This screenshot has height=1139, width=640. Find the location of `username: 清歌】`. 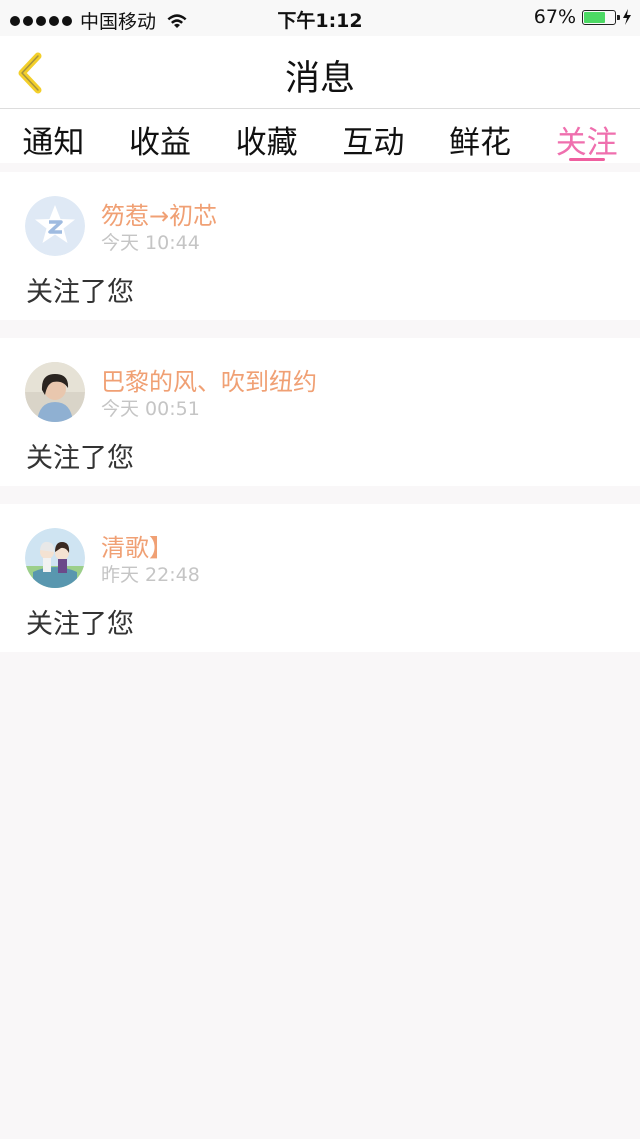

username: 清歌】 is located at coordinates (137, 545).